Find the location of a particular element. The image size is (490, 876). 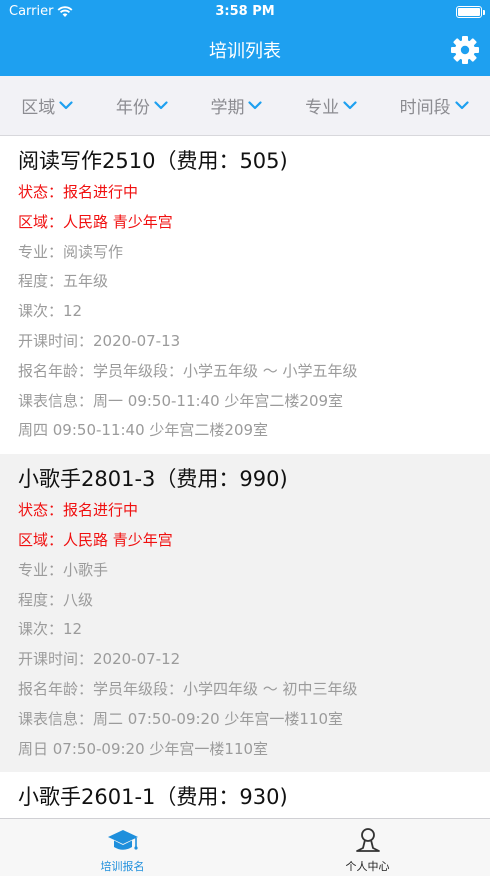

course-card: 小歌手2601-1（费用：930) is located at coordinates (245, 795).